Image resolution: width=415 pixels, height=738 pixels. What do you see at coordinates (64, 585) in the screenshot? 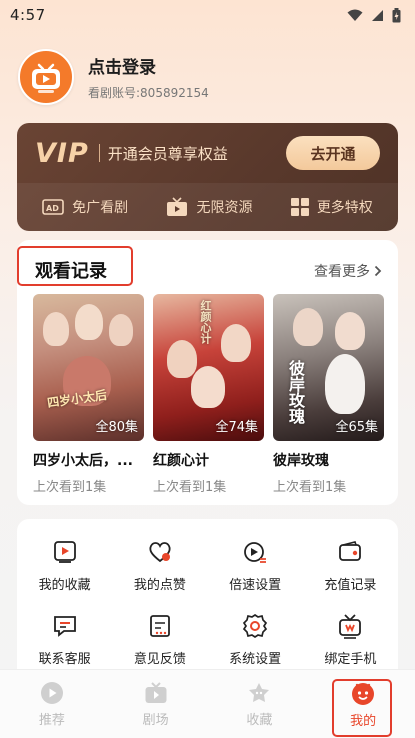
I see `func-label: 我的收藏` at bounding box center [64, 585].